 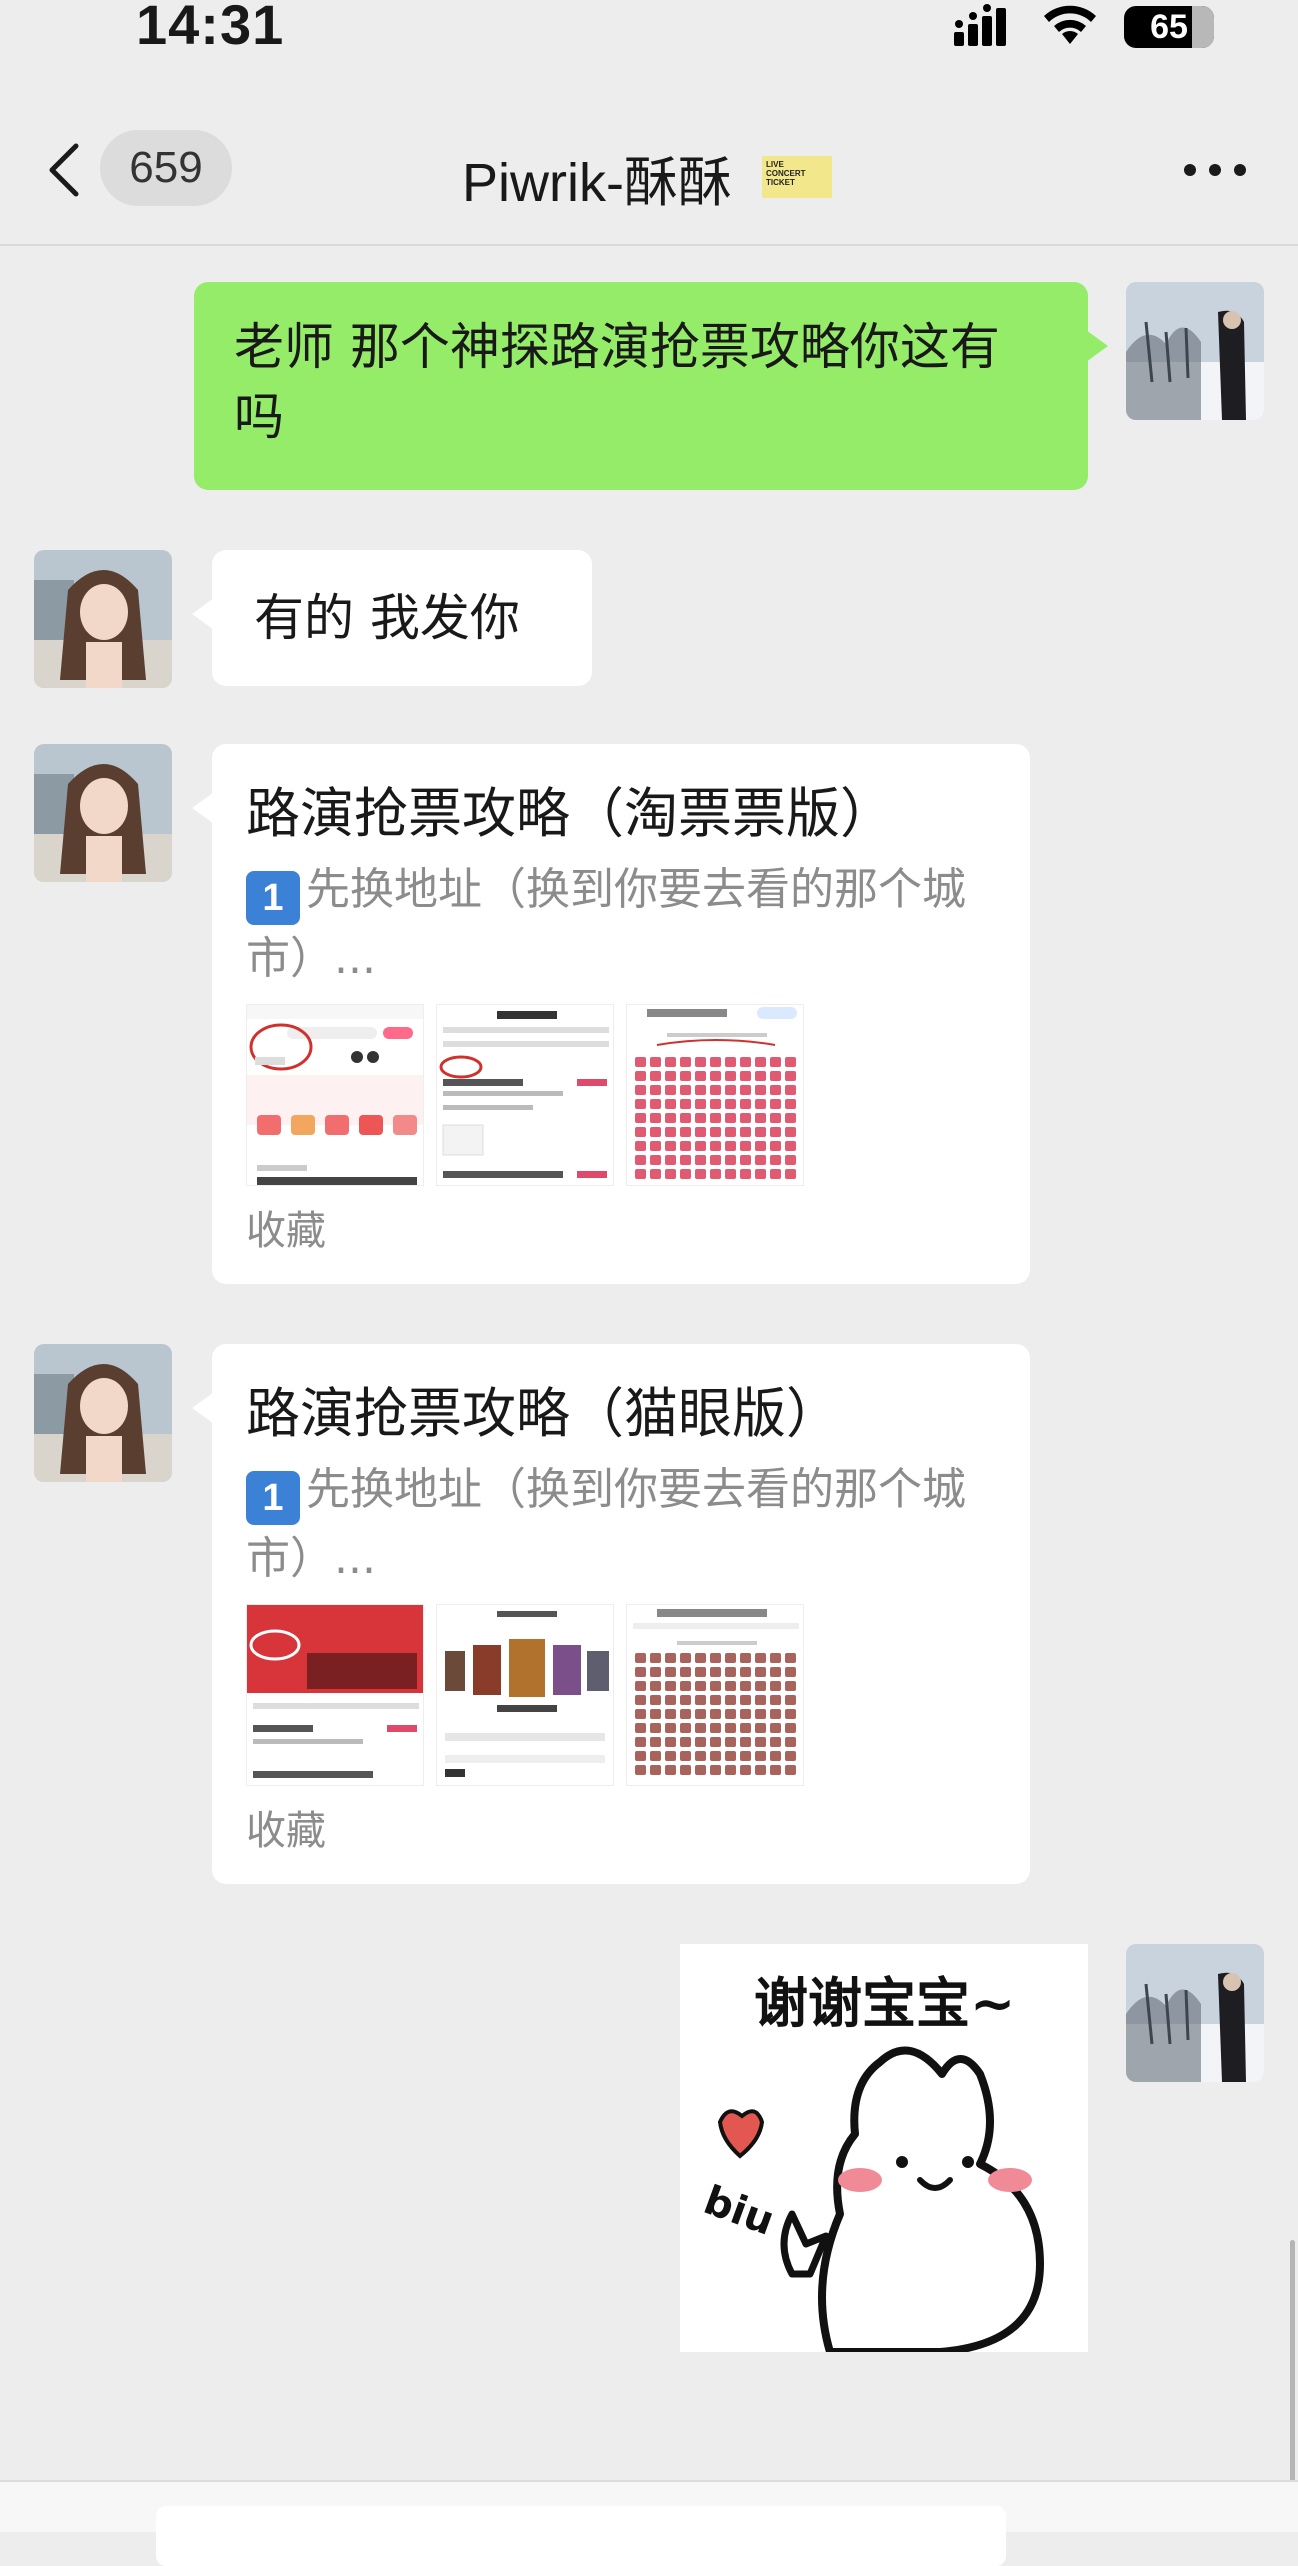 What do you see at coordinates (797, 177) in the screenshot?
I see `concert-ticket-emoji: LIVE CONCERT TICKET` at bounding box center [797, 177].